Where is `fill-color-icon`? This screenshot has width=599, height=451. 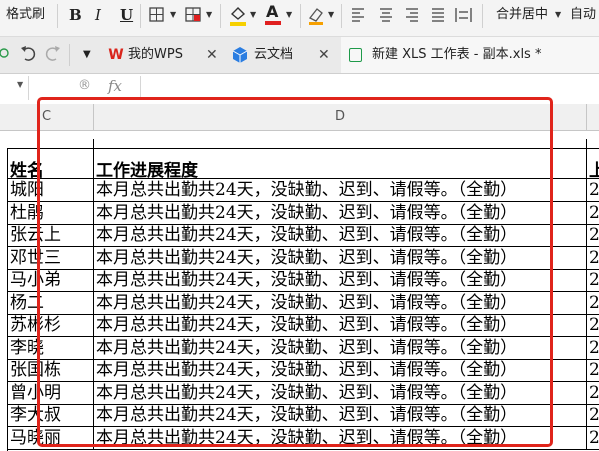 fill-color-icon is located at coordinates (238, 16).